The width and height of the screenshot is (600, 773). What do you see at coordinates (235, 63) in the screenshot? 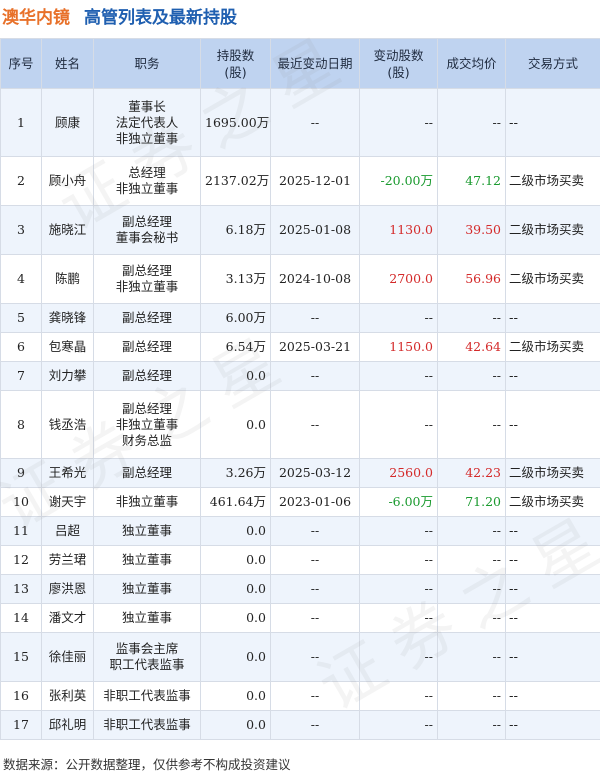
I see `col-header-shares-text: 持股数 (股)` at bounding box center [235, 63].